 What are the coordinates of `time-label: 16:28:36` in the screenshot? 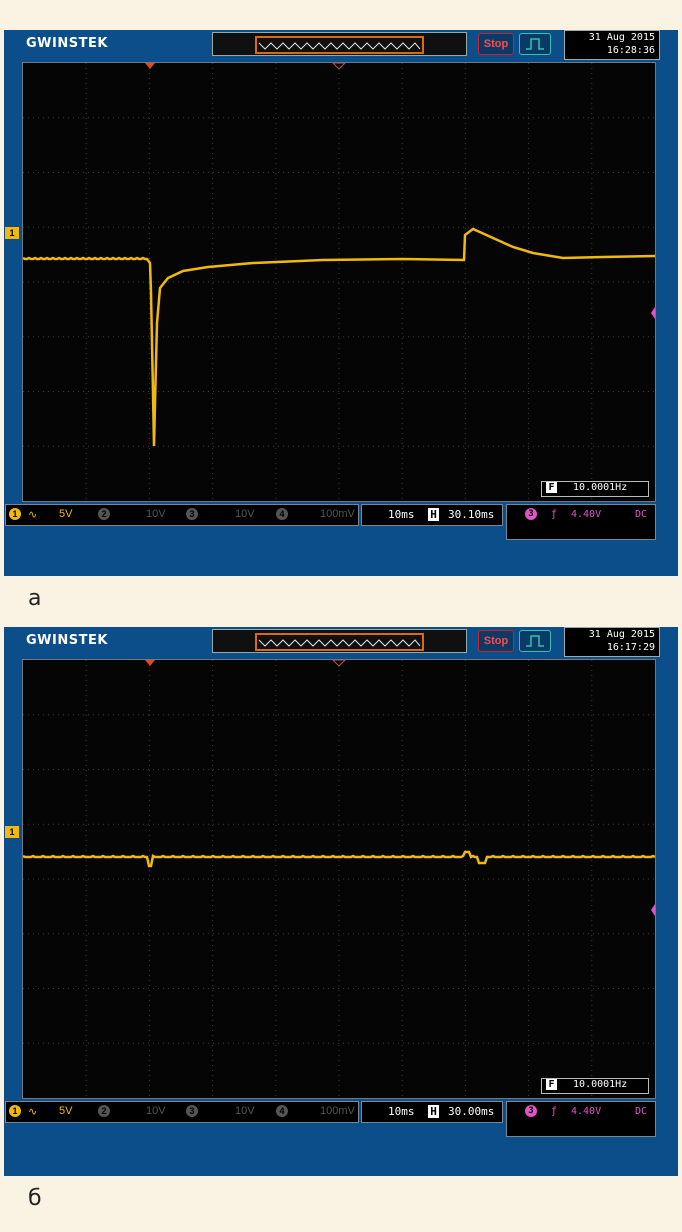 It's located at (630, 50).